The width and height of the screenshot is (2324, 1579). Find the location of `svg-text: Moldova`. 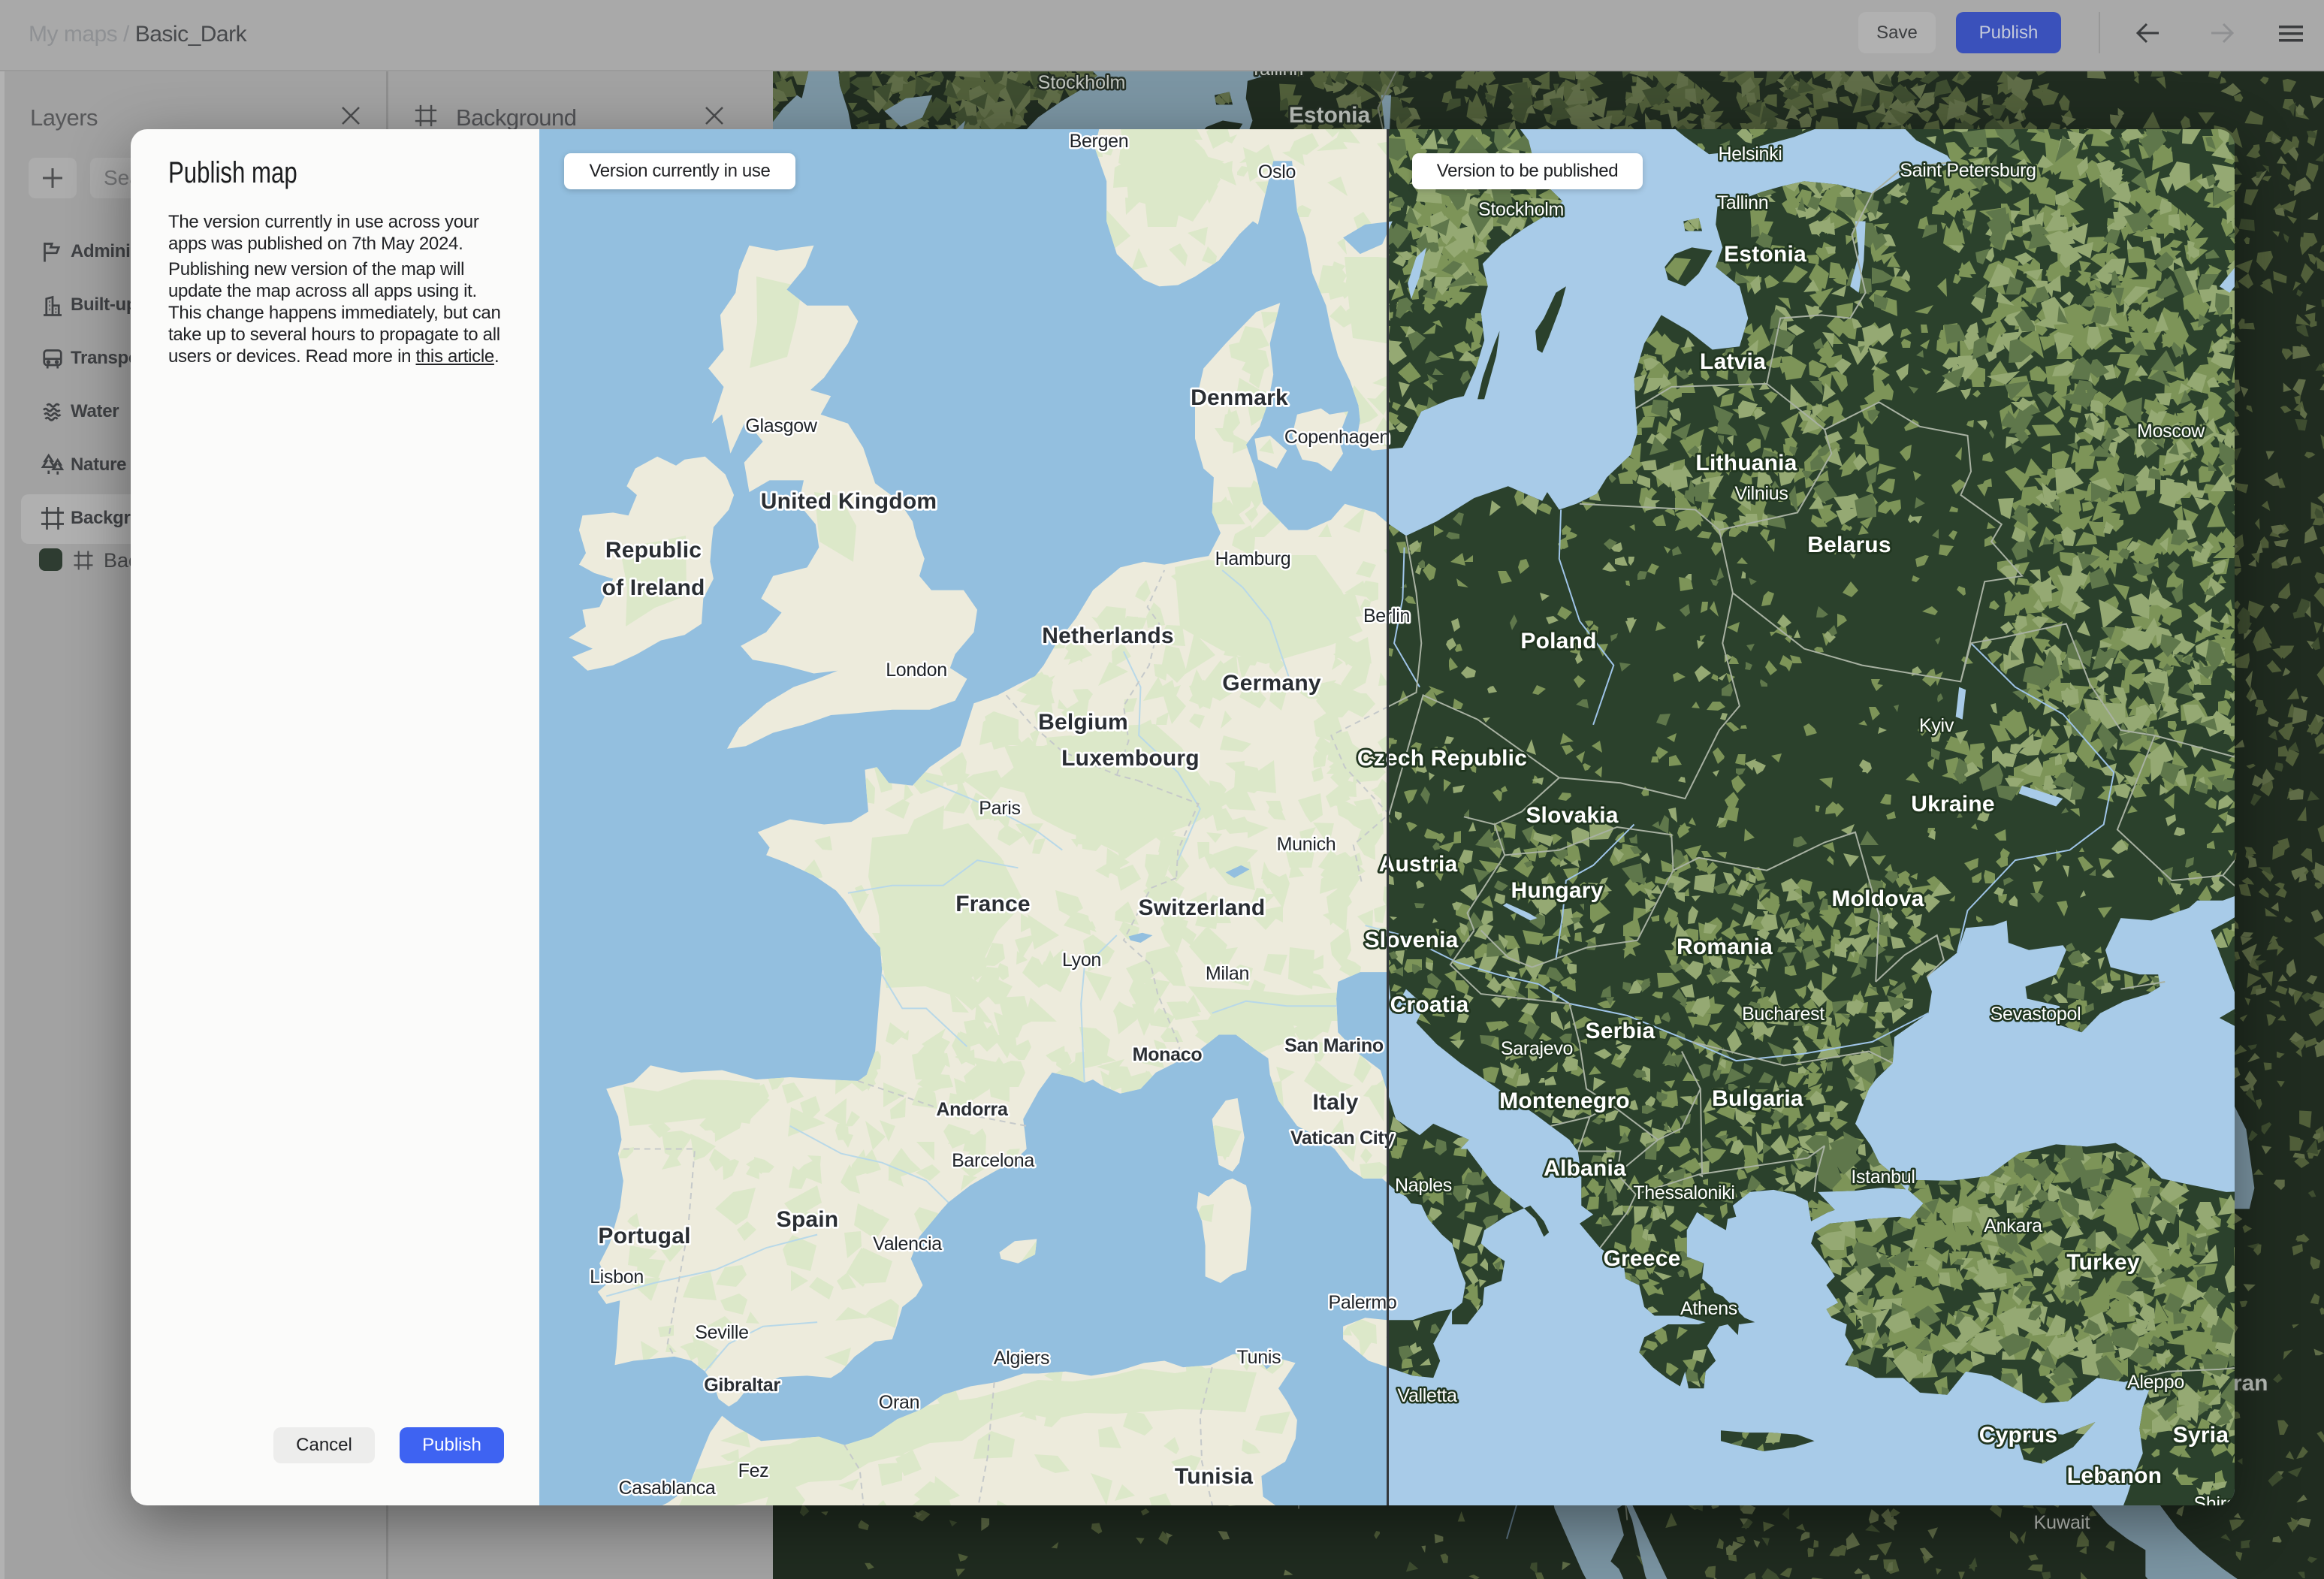

svg-text: Moldova is located at coordinates (1877, 898).